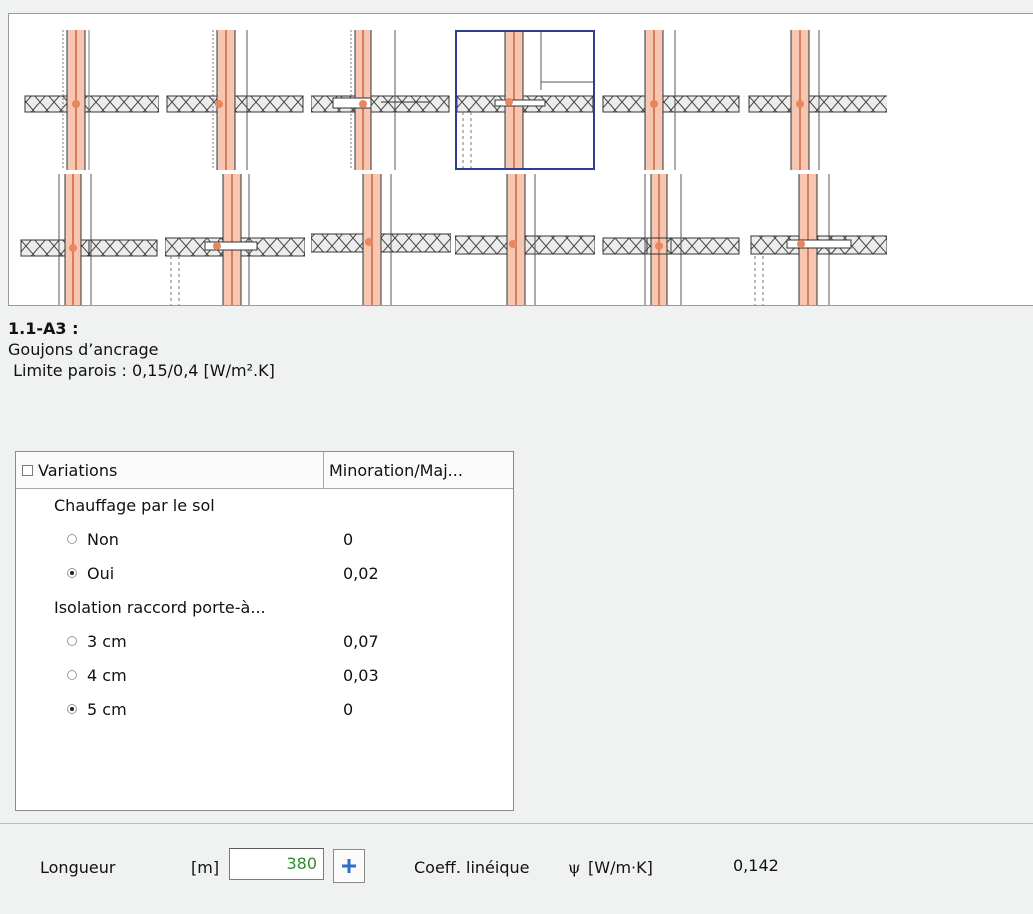 The width and height of the screenshot is (1033, 914). Describe the element at coordinates (361, 675) in the screenshot. I see `option-value: 0,03` at that location.